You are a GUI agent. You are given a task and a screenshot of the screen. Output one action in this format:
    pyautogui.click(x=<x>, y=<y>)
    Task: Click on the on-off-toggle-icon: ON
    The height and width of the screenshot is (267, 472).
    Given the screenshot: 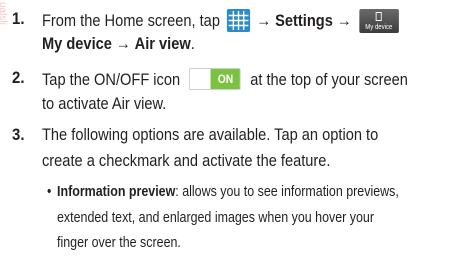 What is the action you would take?
    pyautogui.click(x=215, y=79)
    